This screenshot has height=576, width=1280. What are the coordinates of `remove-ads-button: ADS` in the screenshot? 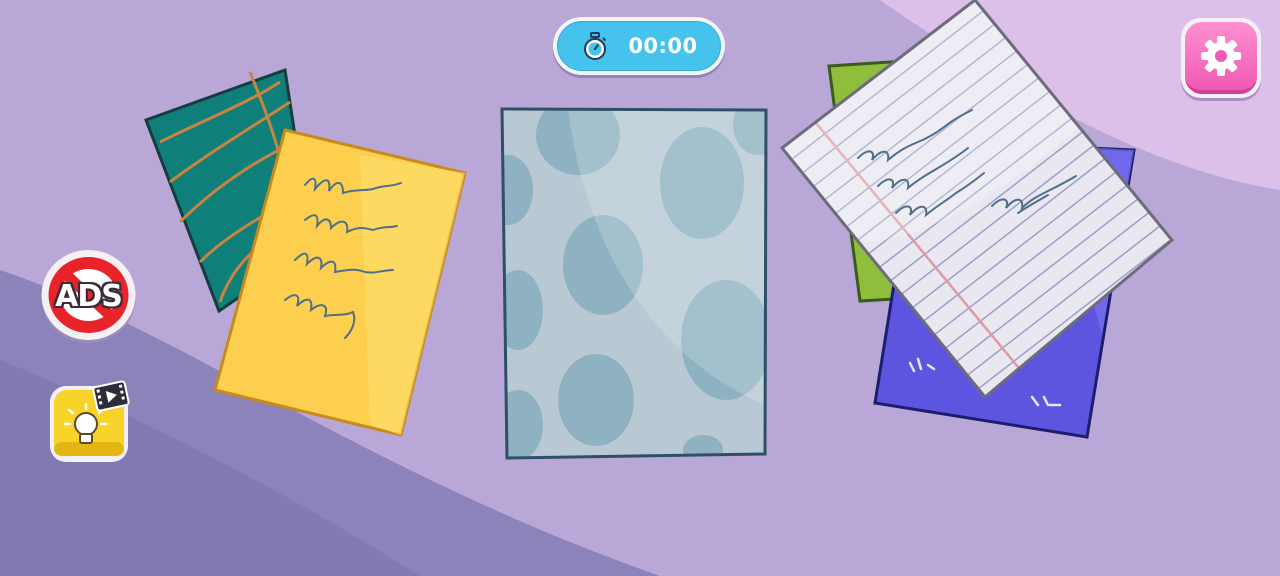 It's located at (88, 296).